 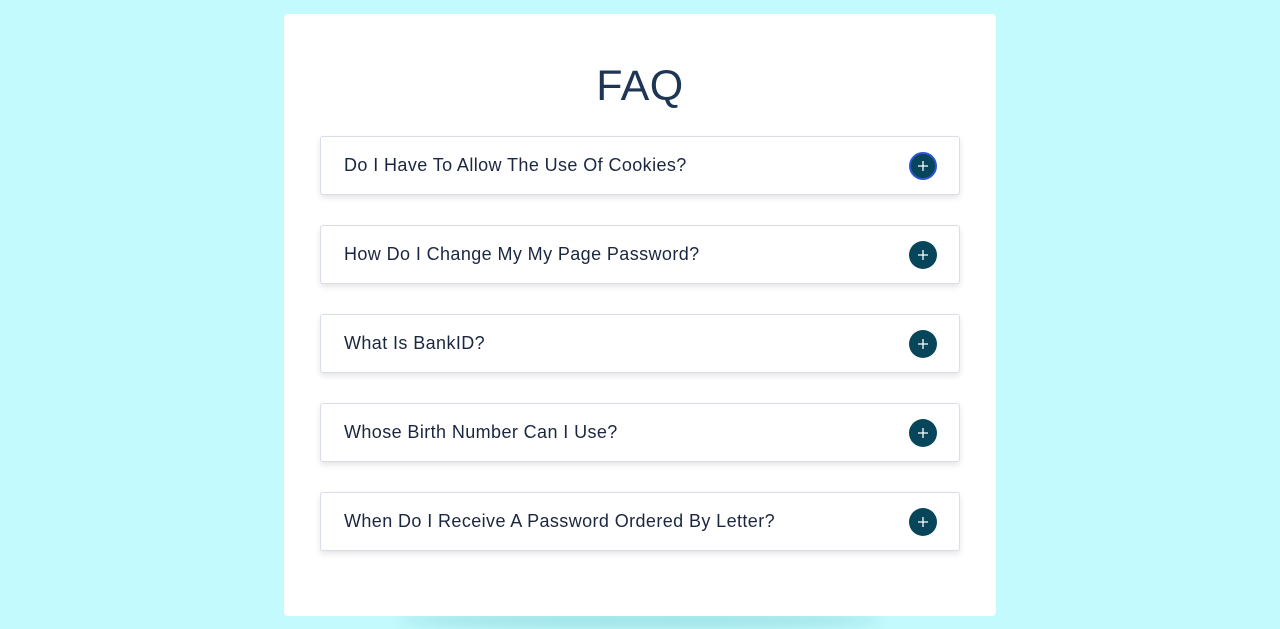 What do you see at coordinates (515, 165) in the screenshot?
I see `faq-question: Do I Have To Allow The Use Of Cookies?` at bounding box center [515, 165].